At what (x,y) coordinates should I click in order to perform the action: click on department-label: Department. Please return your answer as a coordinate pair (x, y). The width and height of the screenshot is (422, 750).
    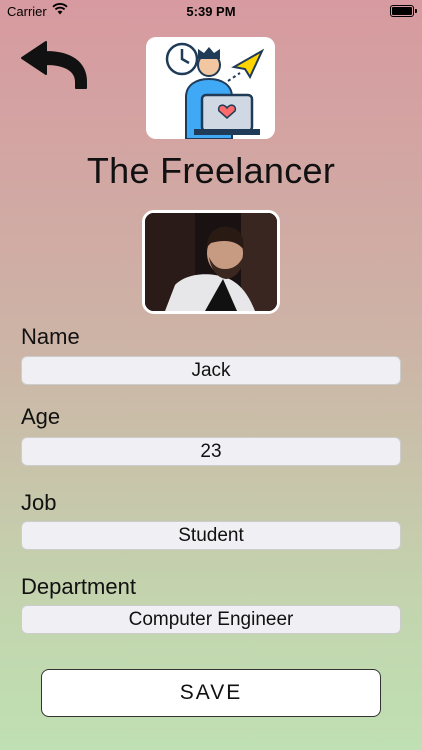
    Looking at the image, I should click on (78, 586).